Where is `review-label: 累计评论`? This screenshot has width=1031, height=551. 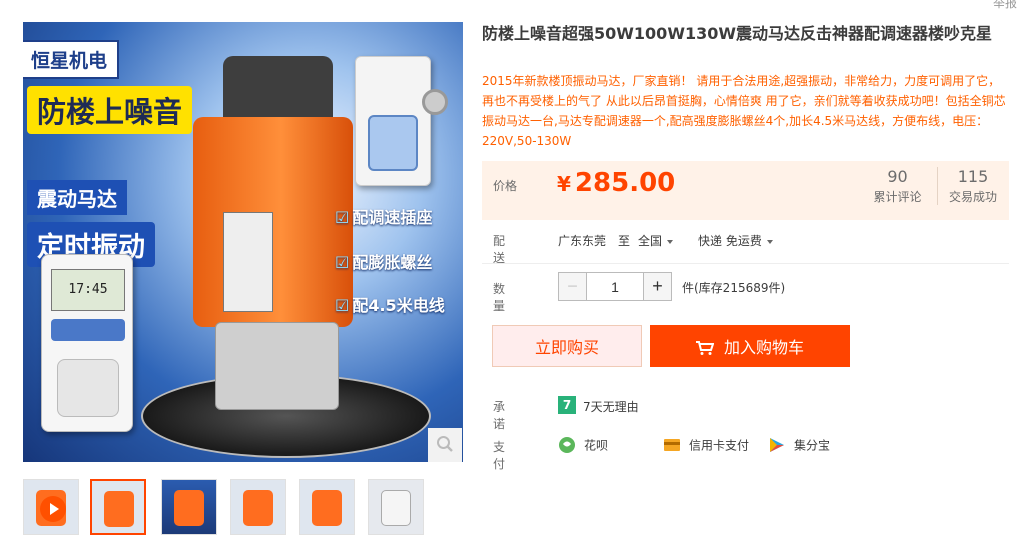 review-label: 累计评论 is located at coordinates (897, 197).